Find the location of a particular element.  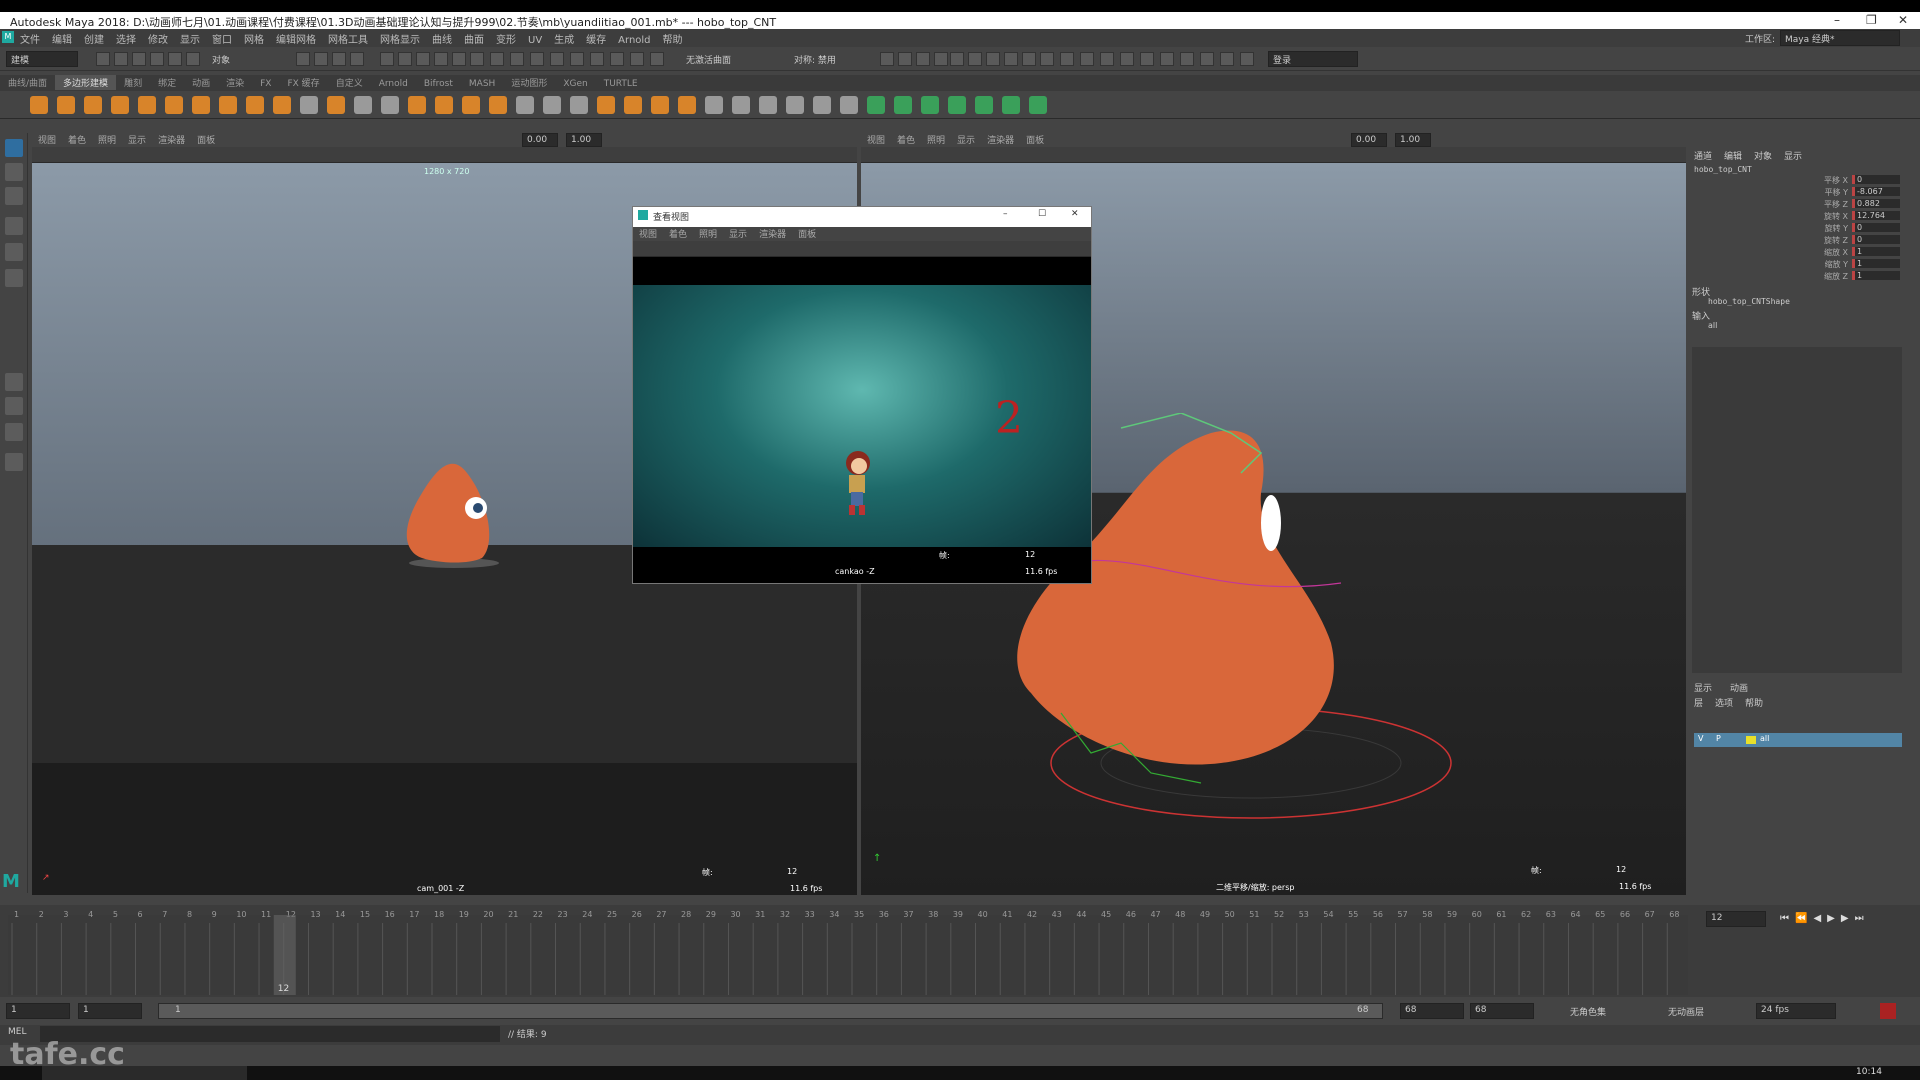

fps-dropdown: 24 fps is located at coordinates (1796, 1011).